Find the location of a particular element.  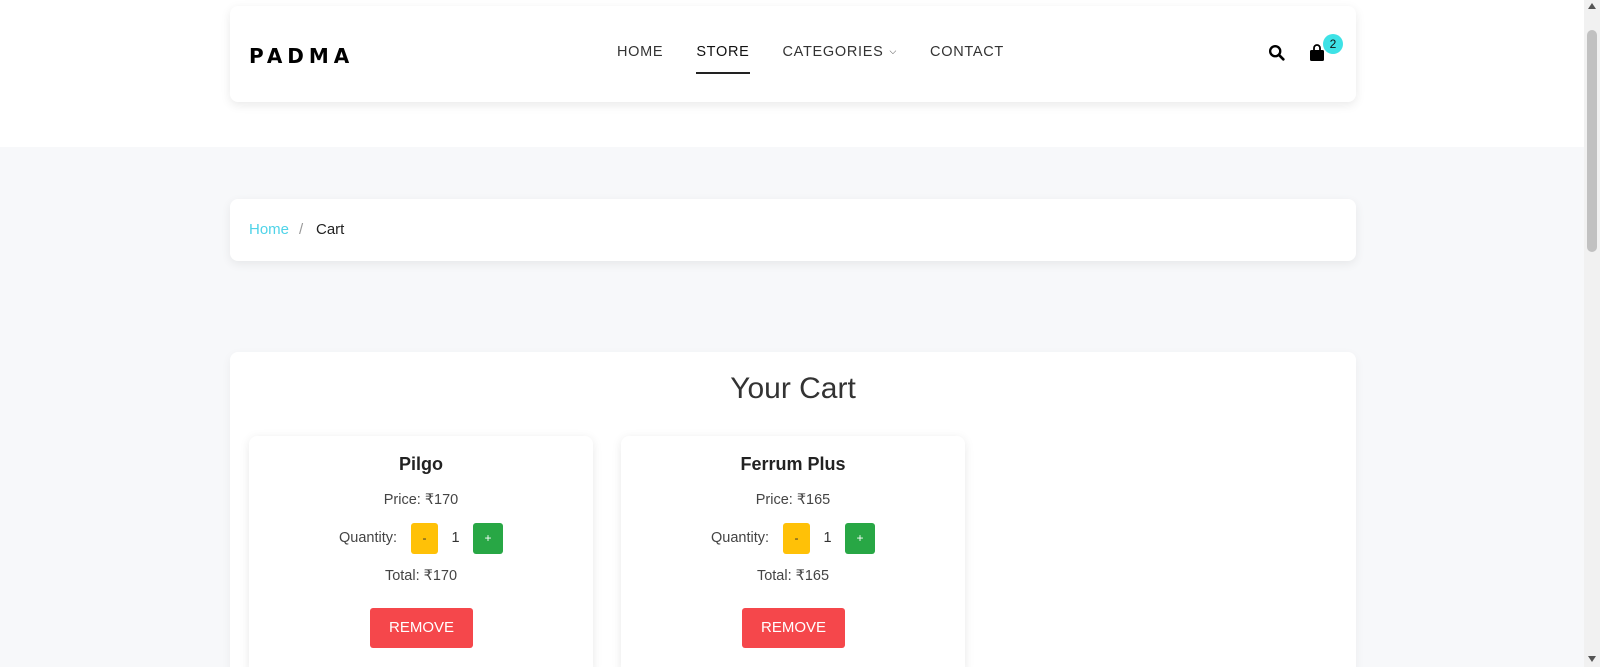

scroll-down-arrow-icon is located at coordinates (1592, 659).